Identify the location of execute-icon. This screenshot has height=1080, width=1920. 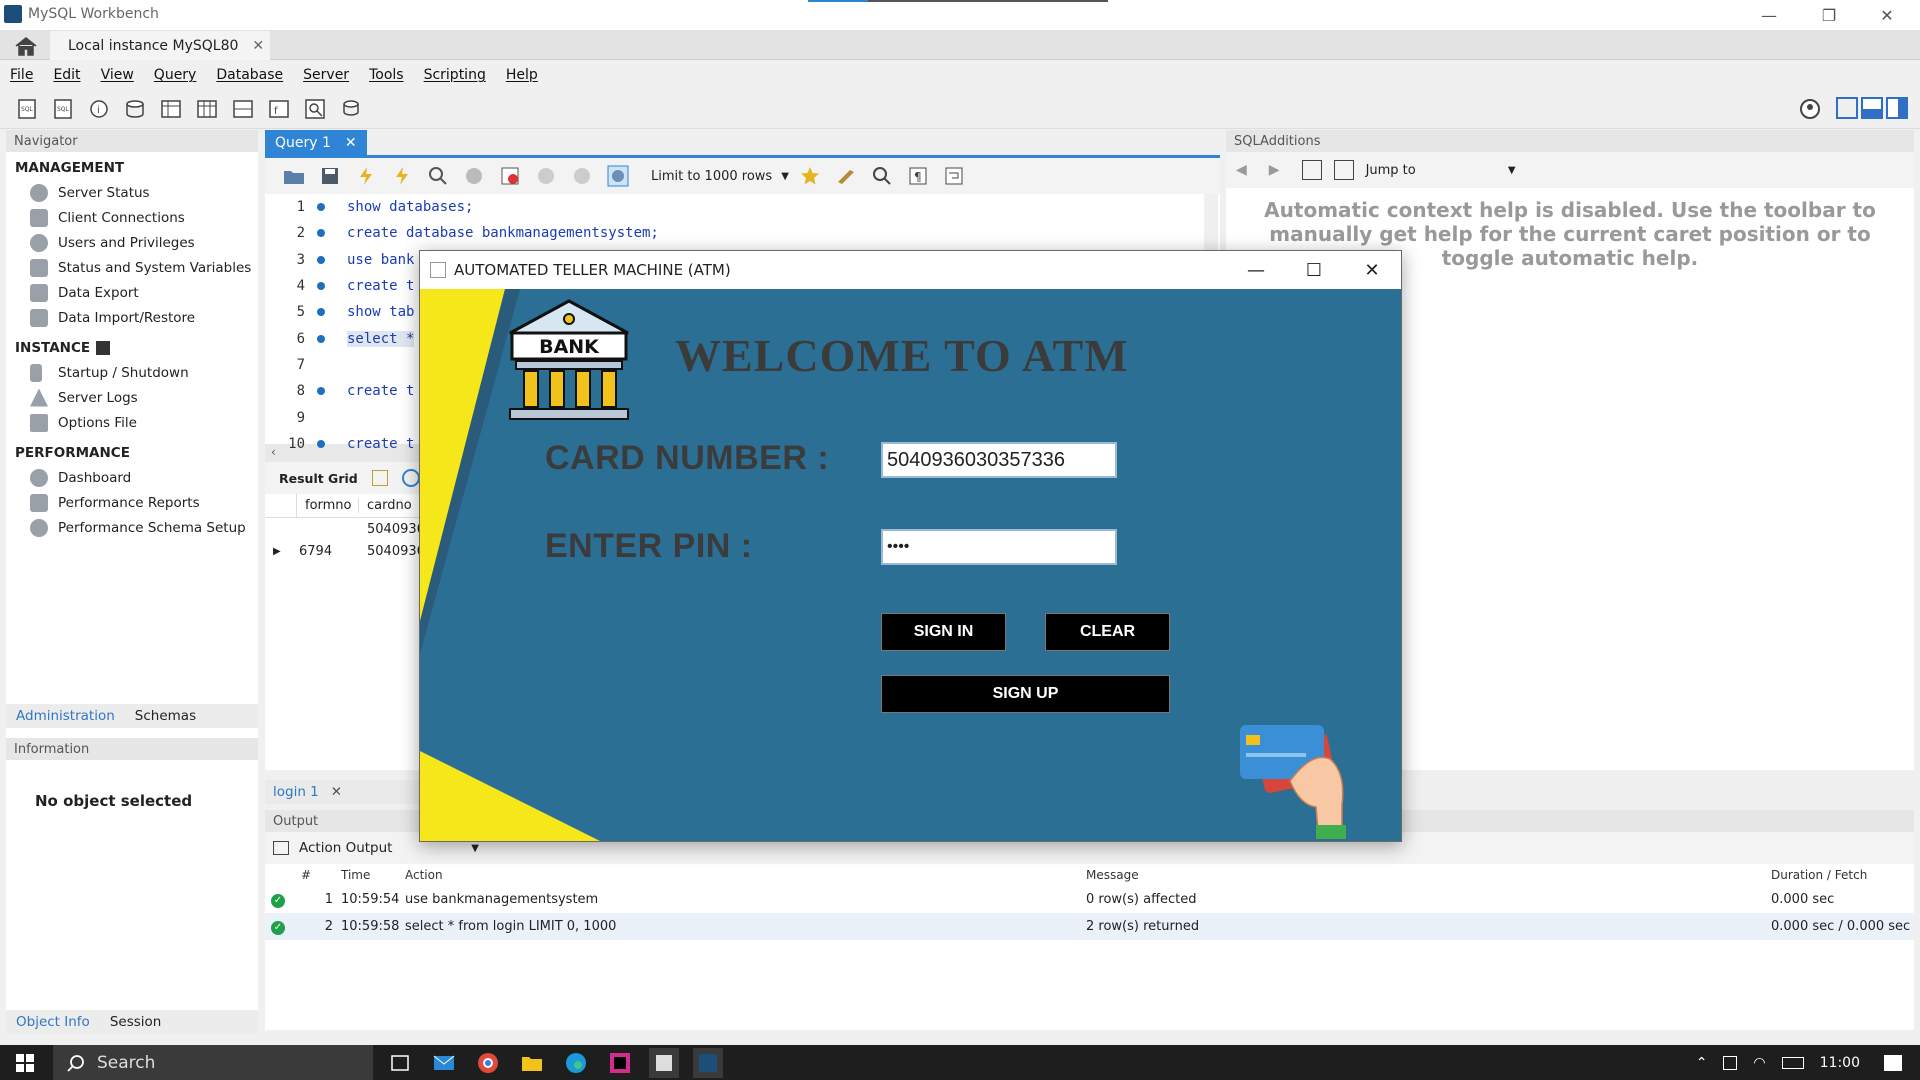
(366, 176).